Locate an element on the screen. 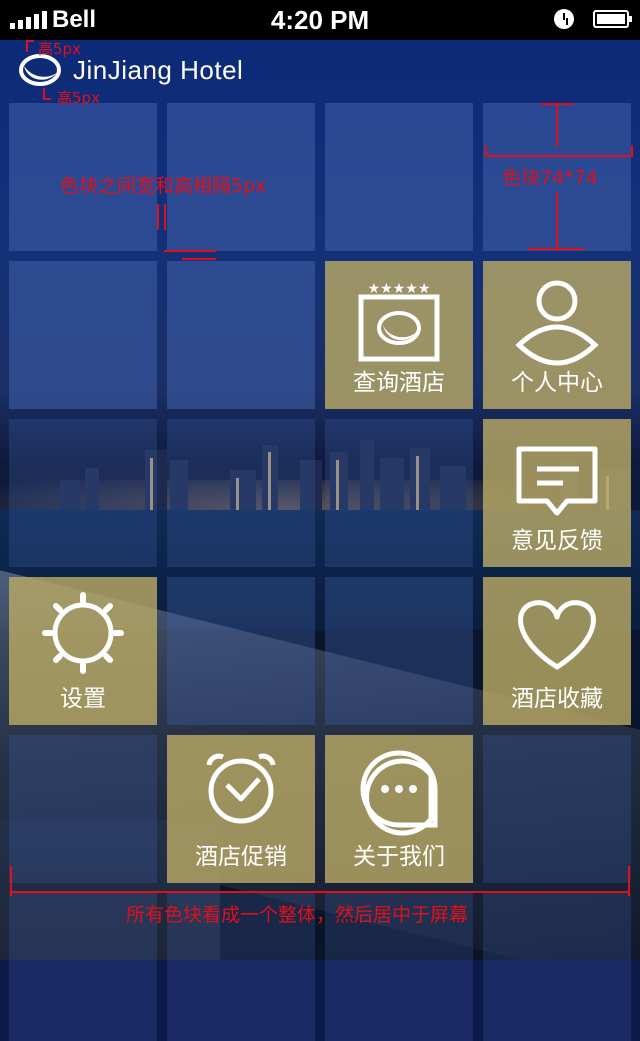 The width and height of the screenshot is (640, 1041). status-time: 4:20 PM is located at coordinates (320, 20).